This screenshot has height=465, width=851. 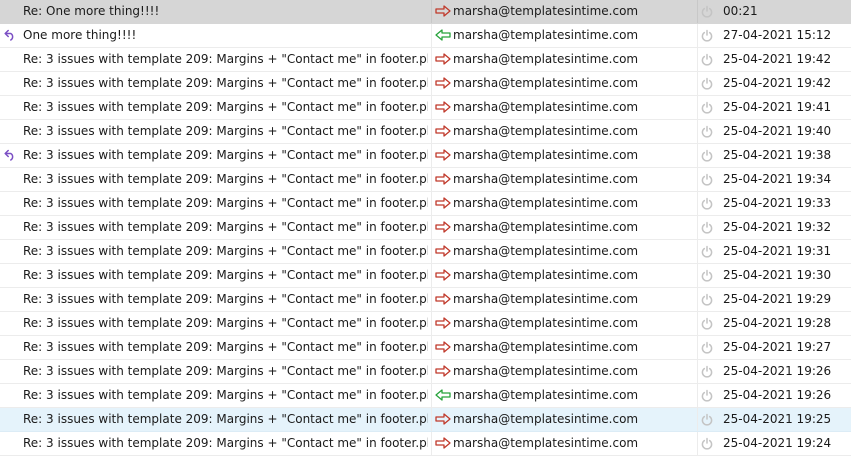 I want to click on message-date: 25-04-2021 19:26, so click(x=777, y=395).